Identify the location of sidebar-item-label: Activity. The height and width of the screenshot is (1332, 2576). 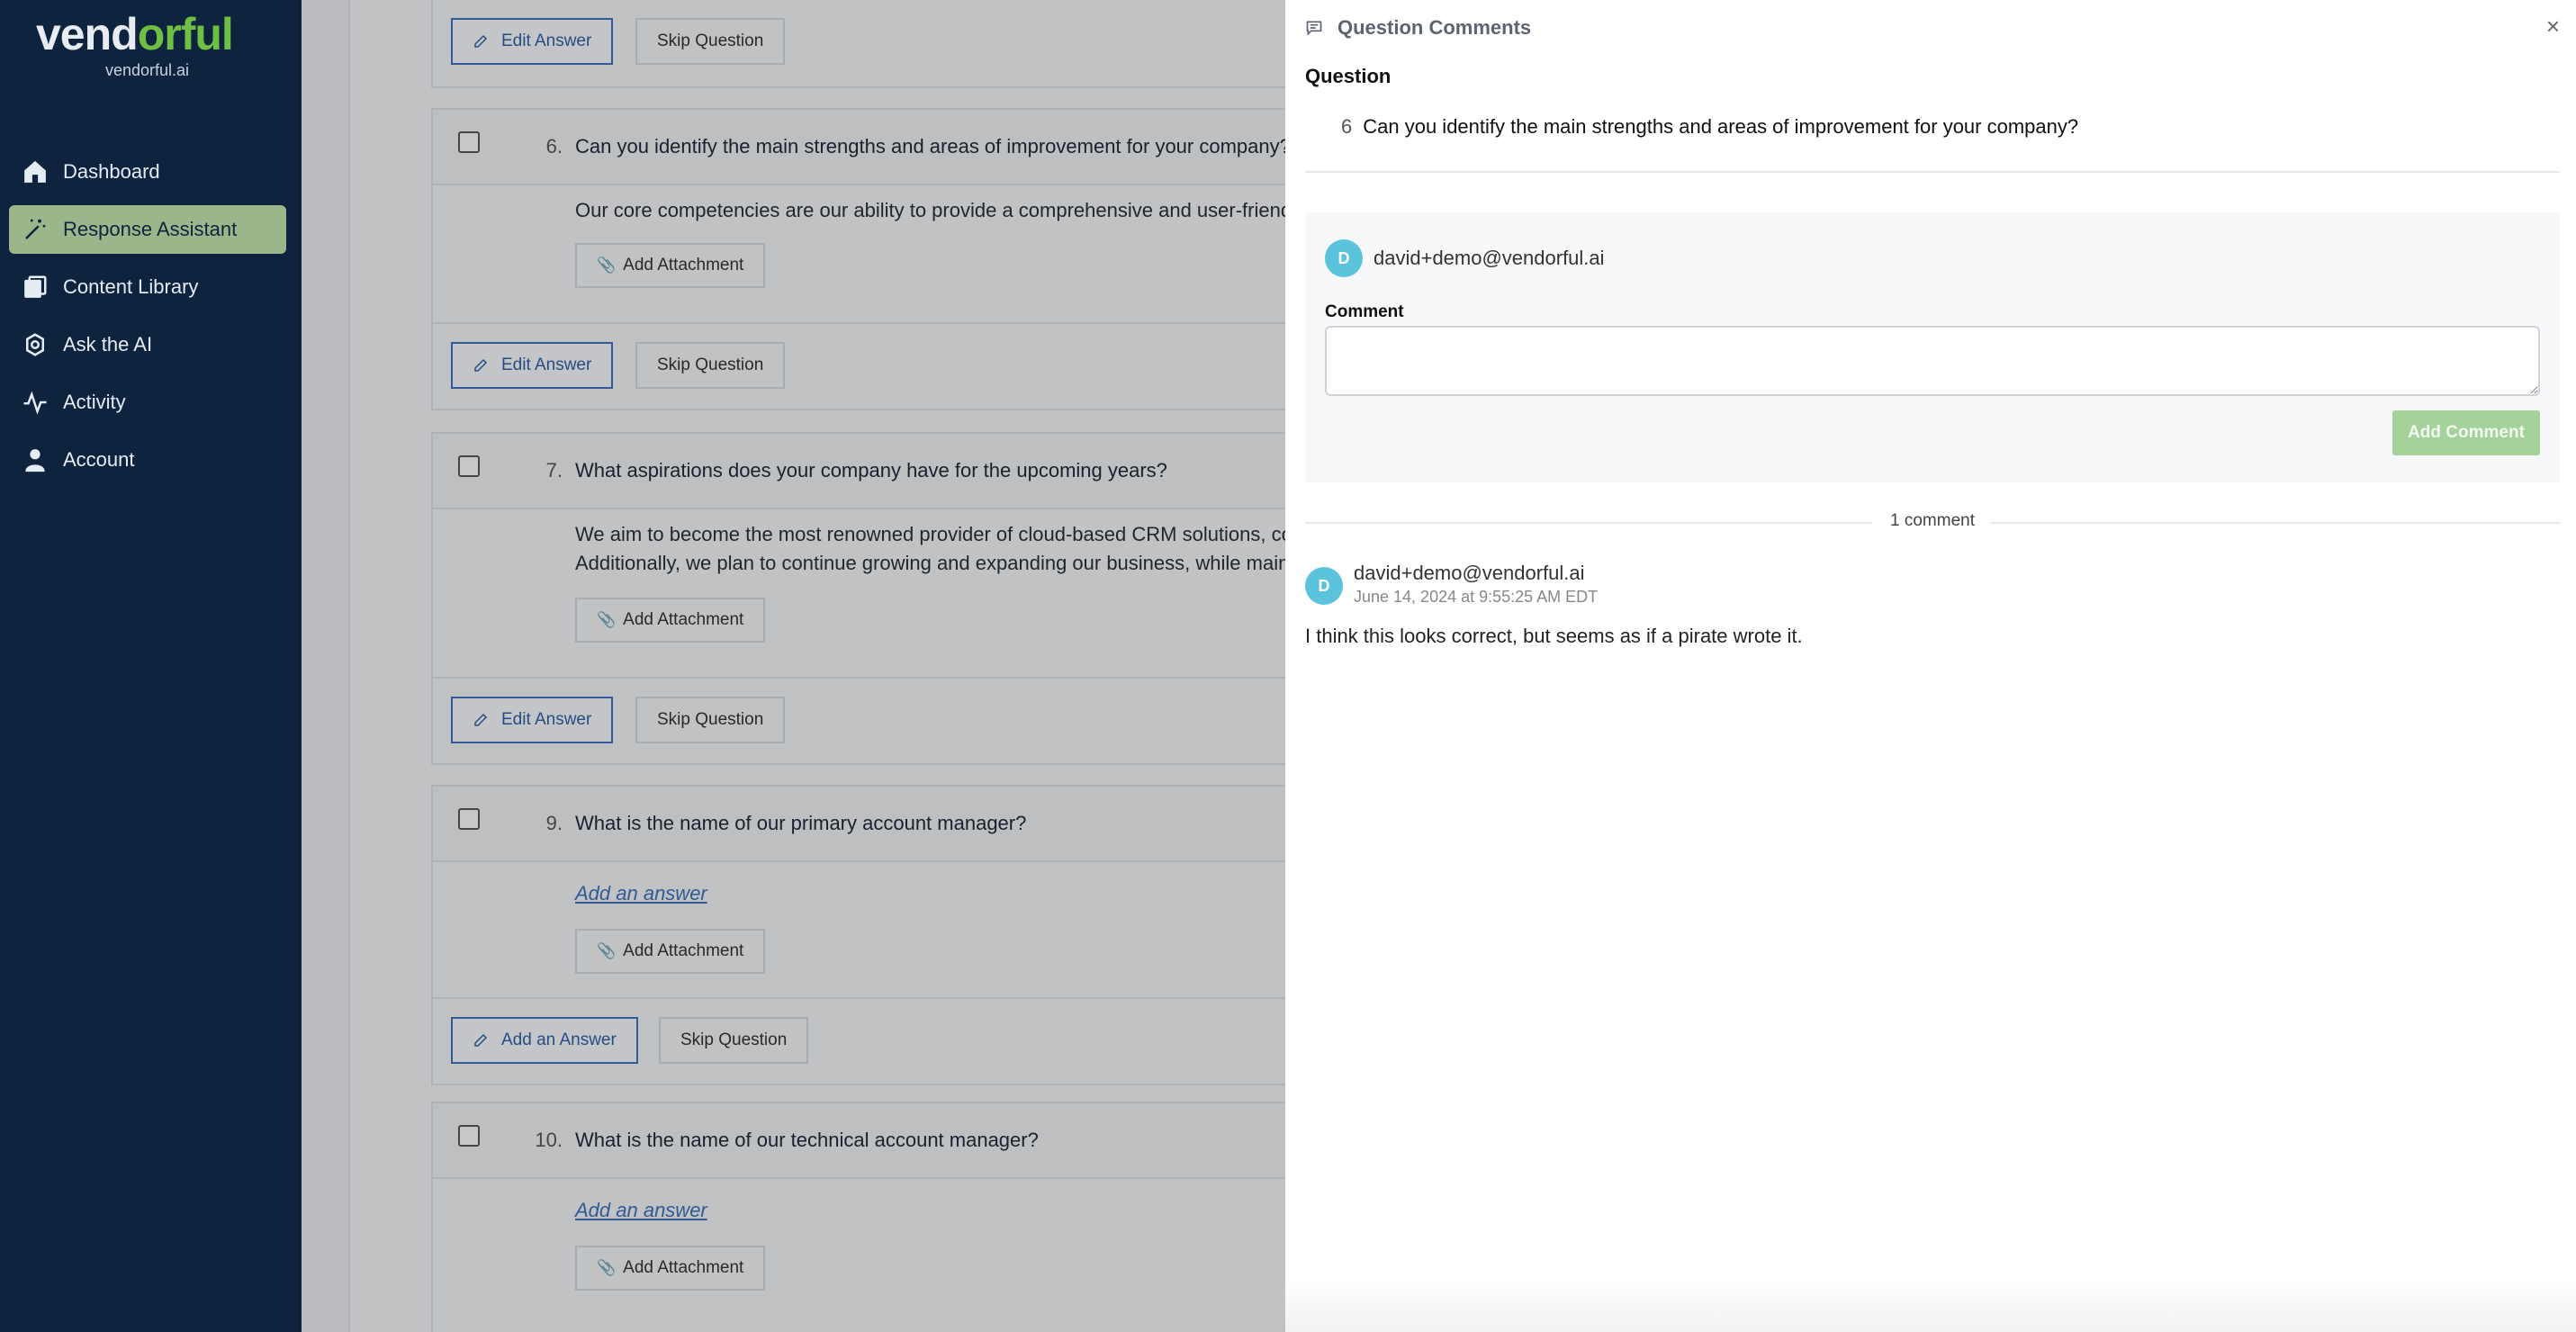
(94, 402).